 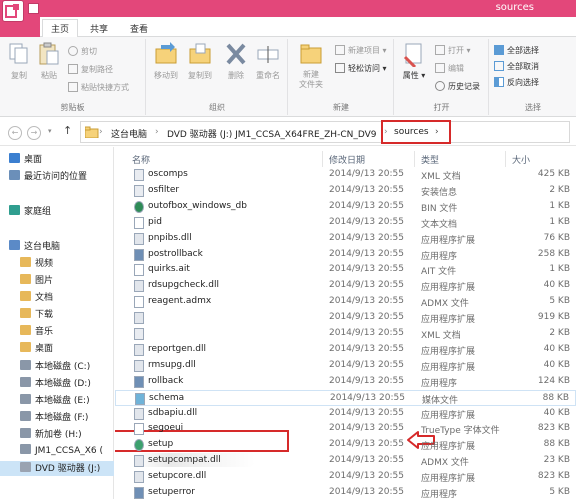 I want to click on nav-item: DVD 驱动器 (J:), so click(x=57, y=468).